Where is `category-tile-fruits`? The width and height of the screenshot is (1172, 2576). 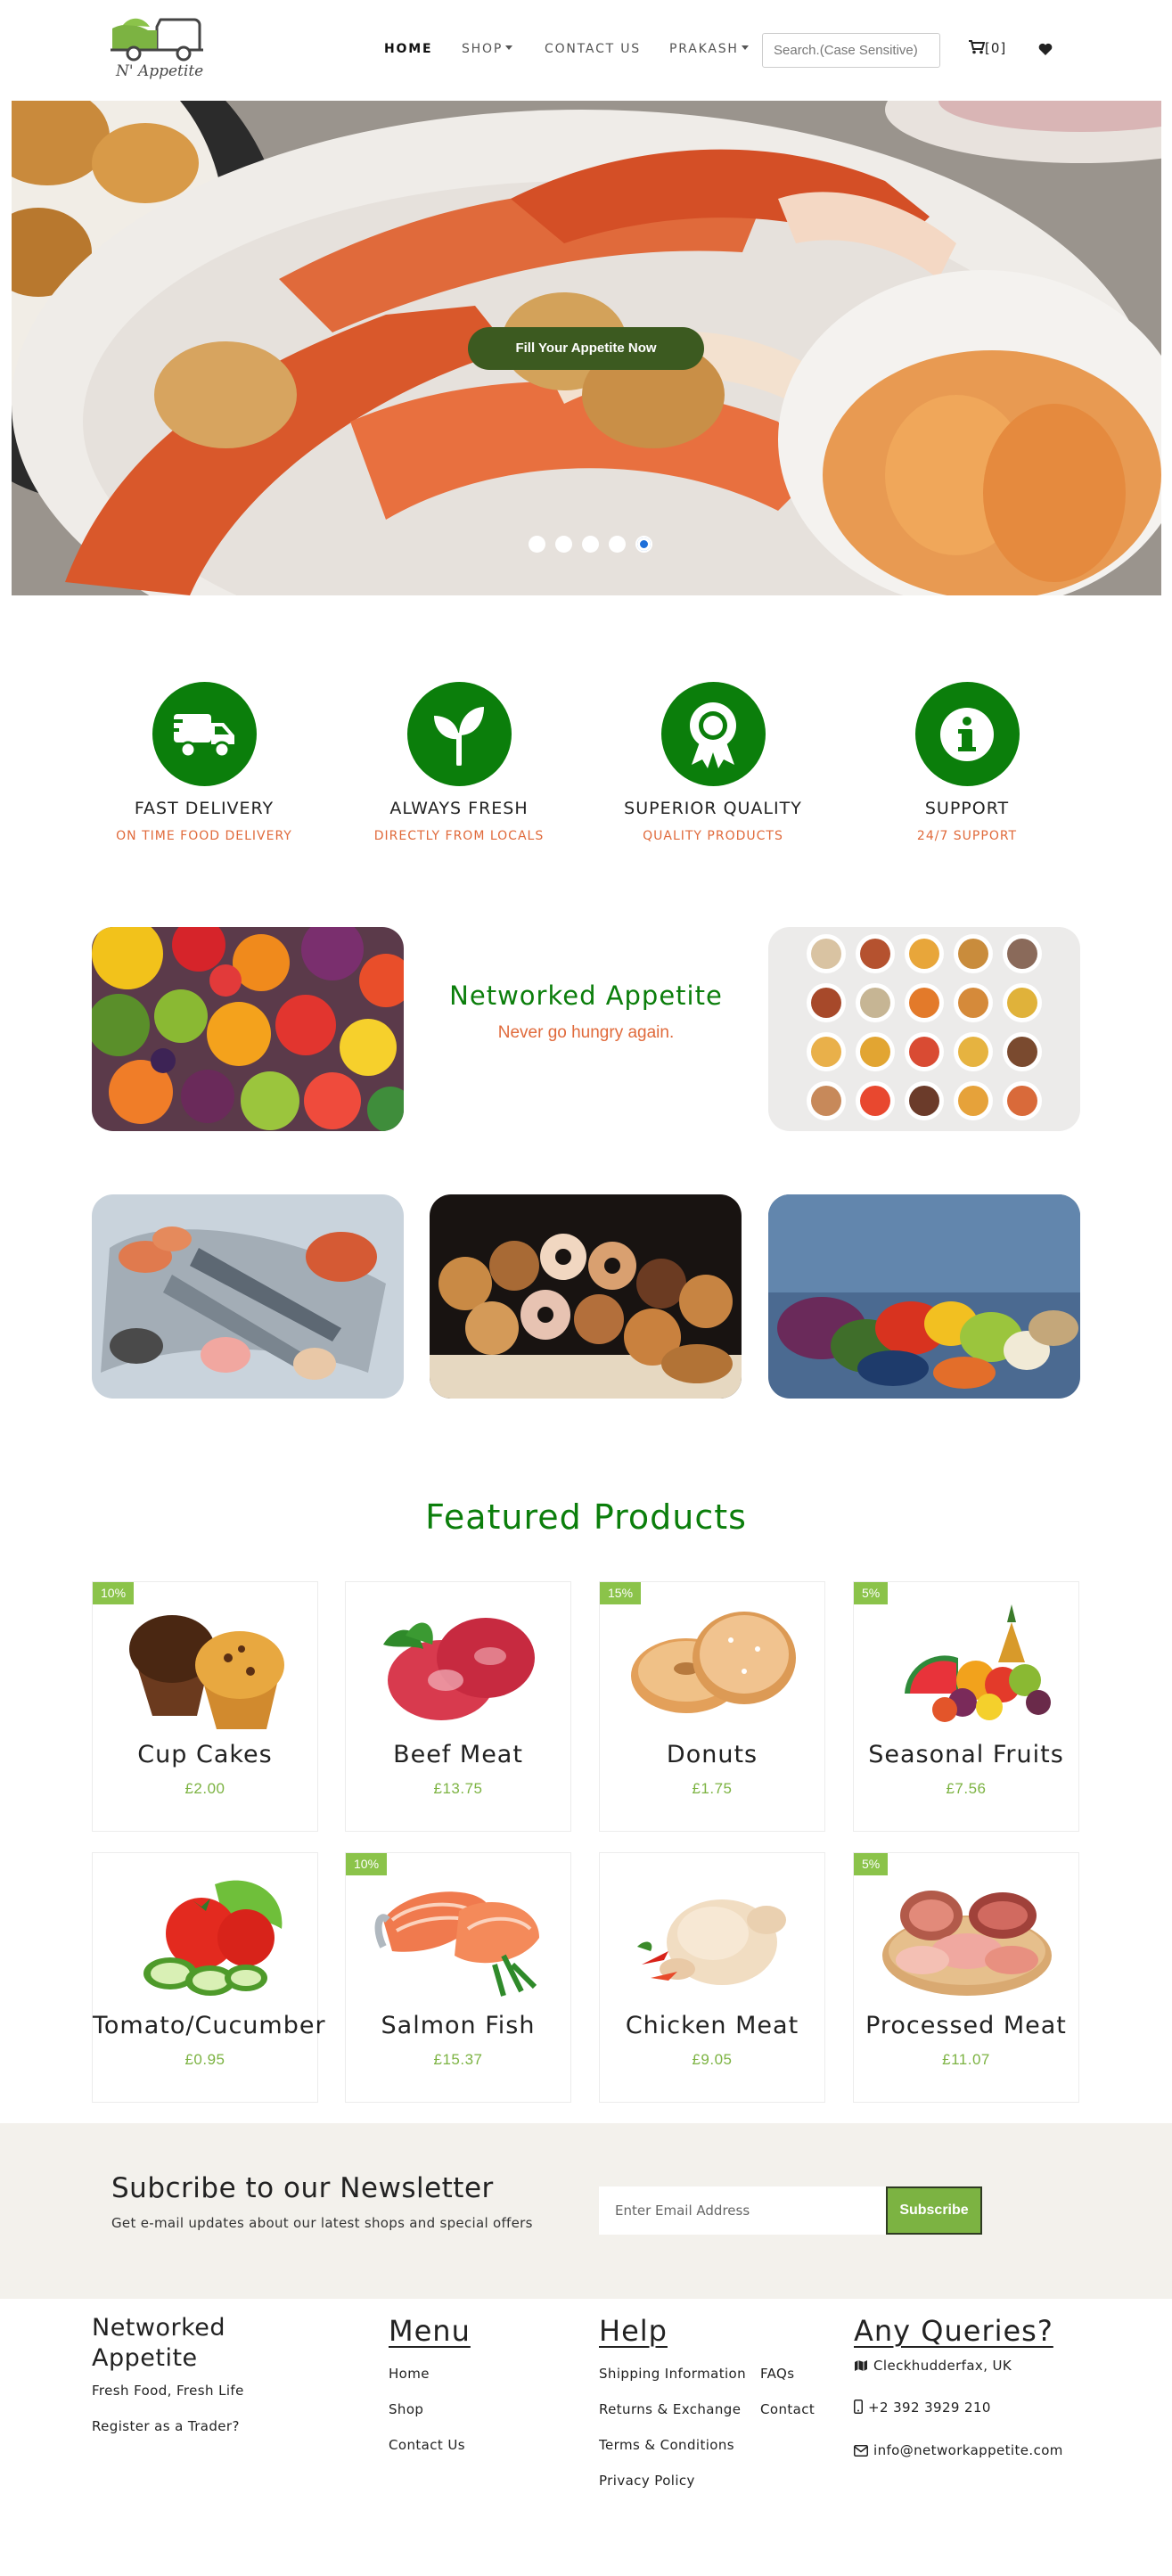
category-tile-fruits is located at coordinates (248, 1029).